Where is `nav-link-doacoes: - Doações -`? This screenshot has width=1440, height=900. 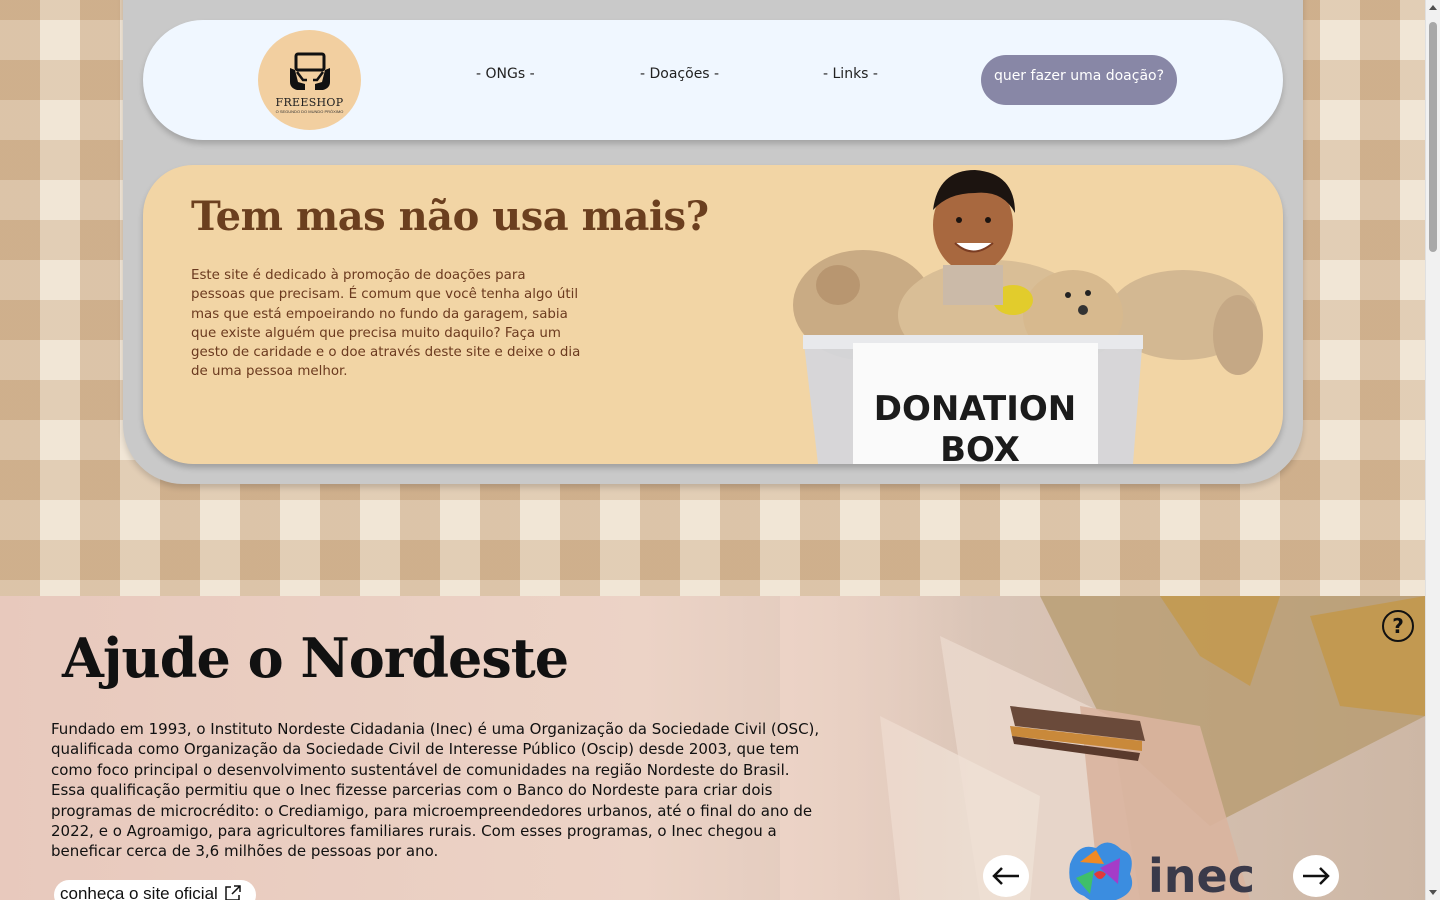 nav-link-doacoes: - Doações - is located at coordinates (679, 74).